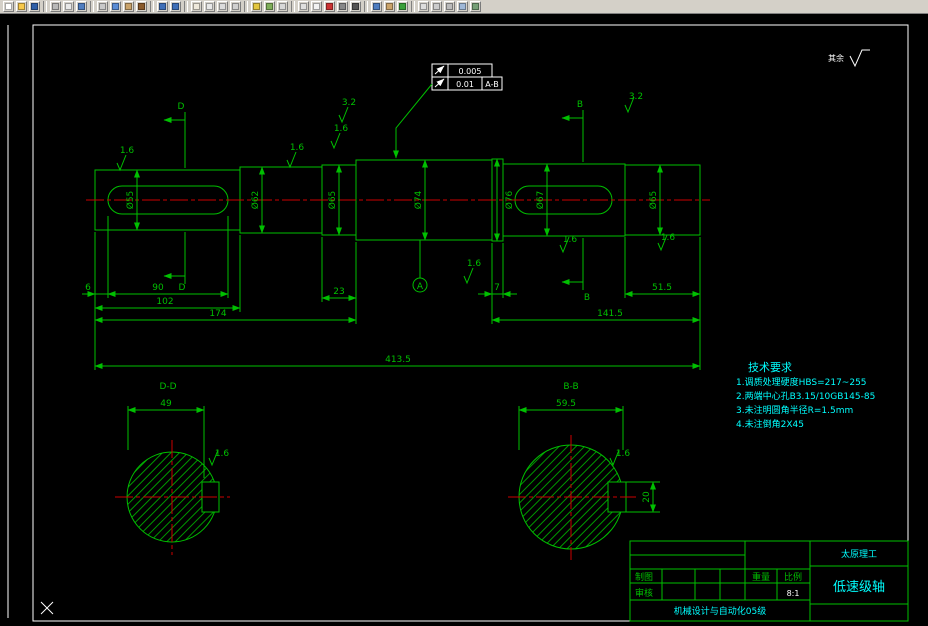 The image size is (928, 626). Describe the element at coordinates (55, 6) in the screenshot. I see `print-icon` at that location.